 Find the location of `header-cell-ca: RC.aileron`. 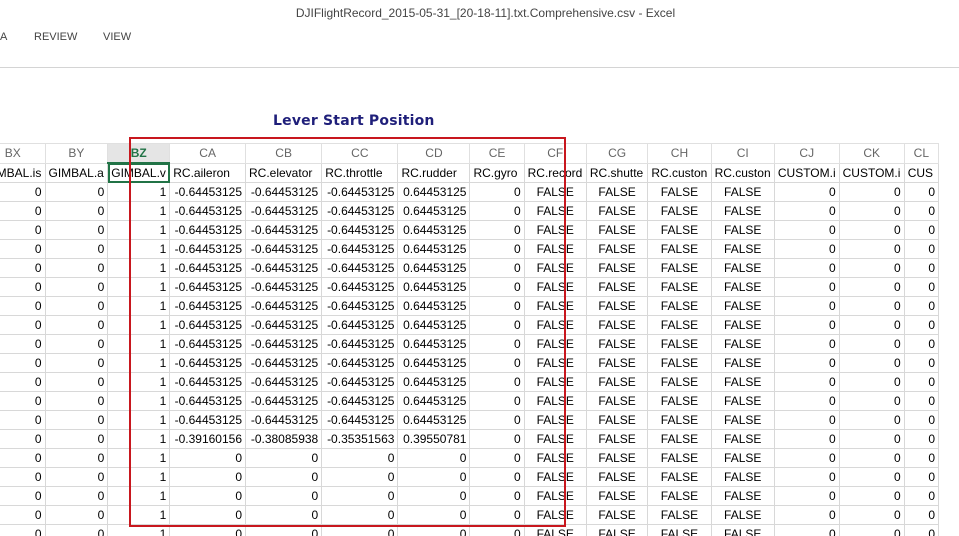

header-cell-ca: RC.aileron is located at coordinates (207, 172).